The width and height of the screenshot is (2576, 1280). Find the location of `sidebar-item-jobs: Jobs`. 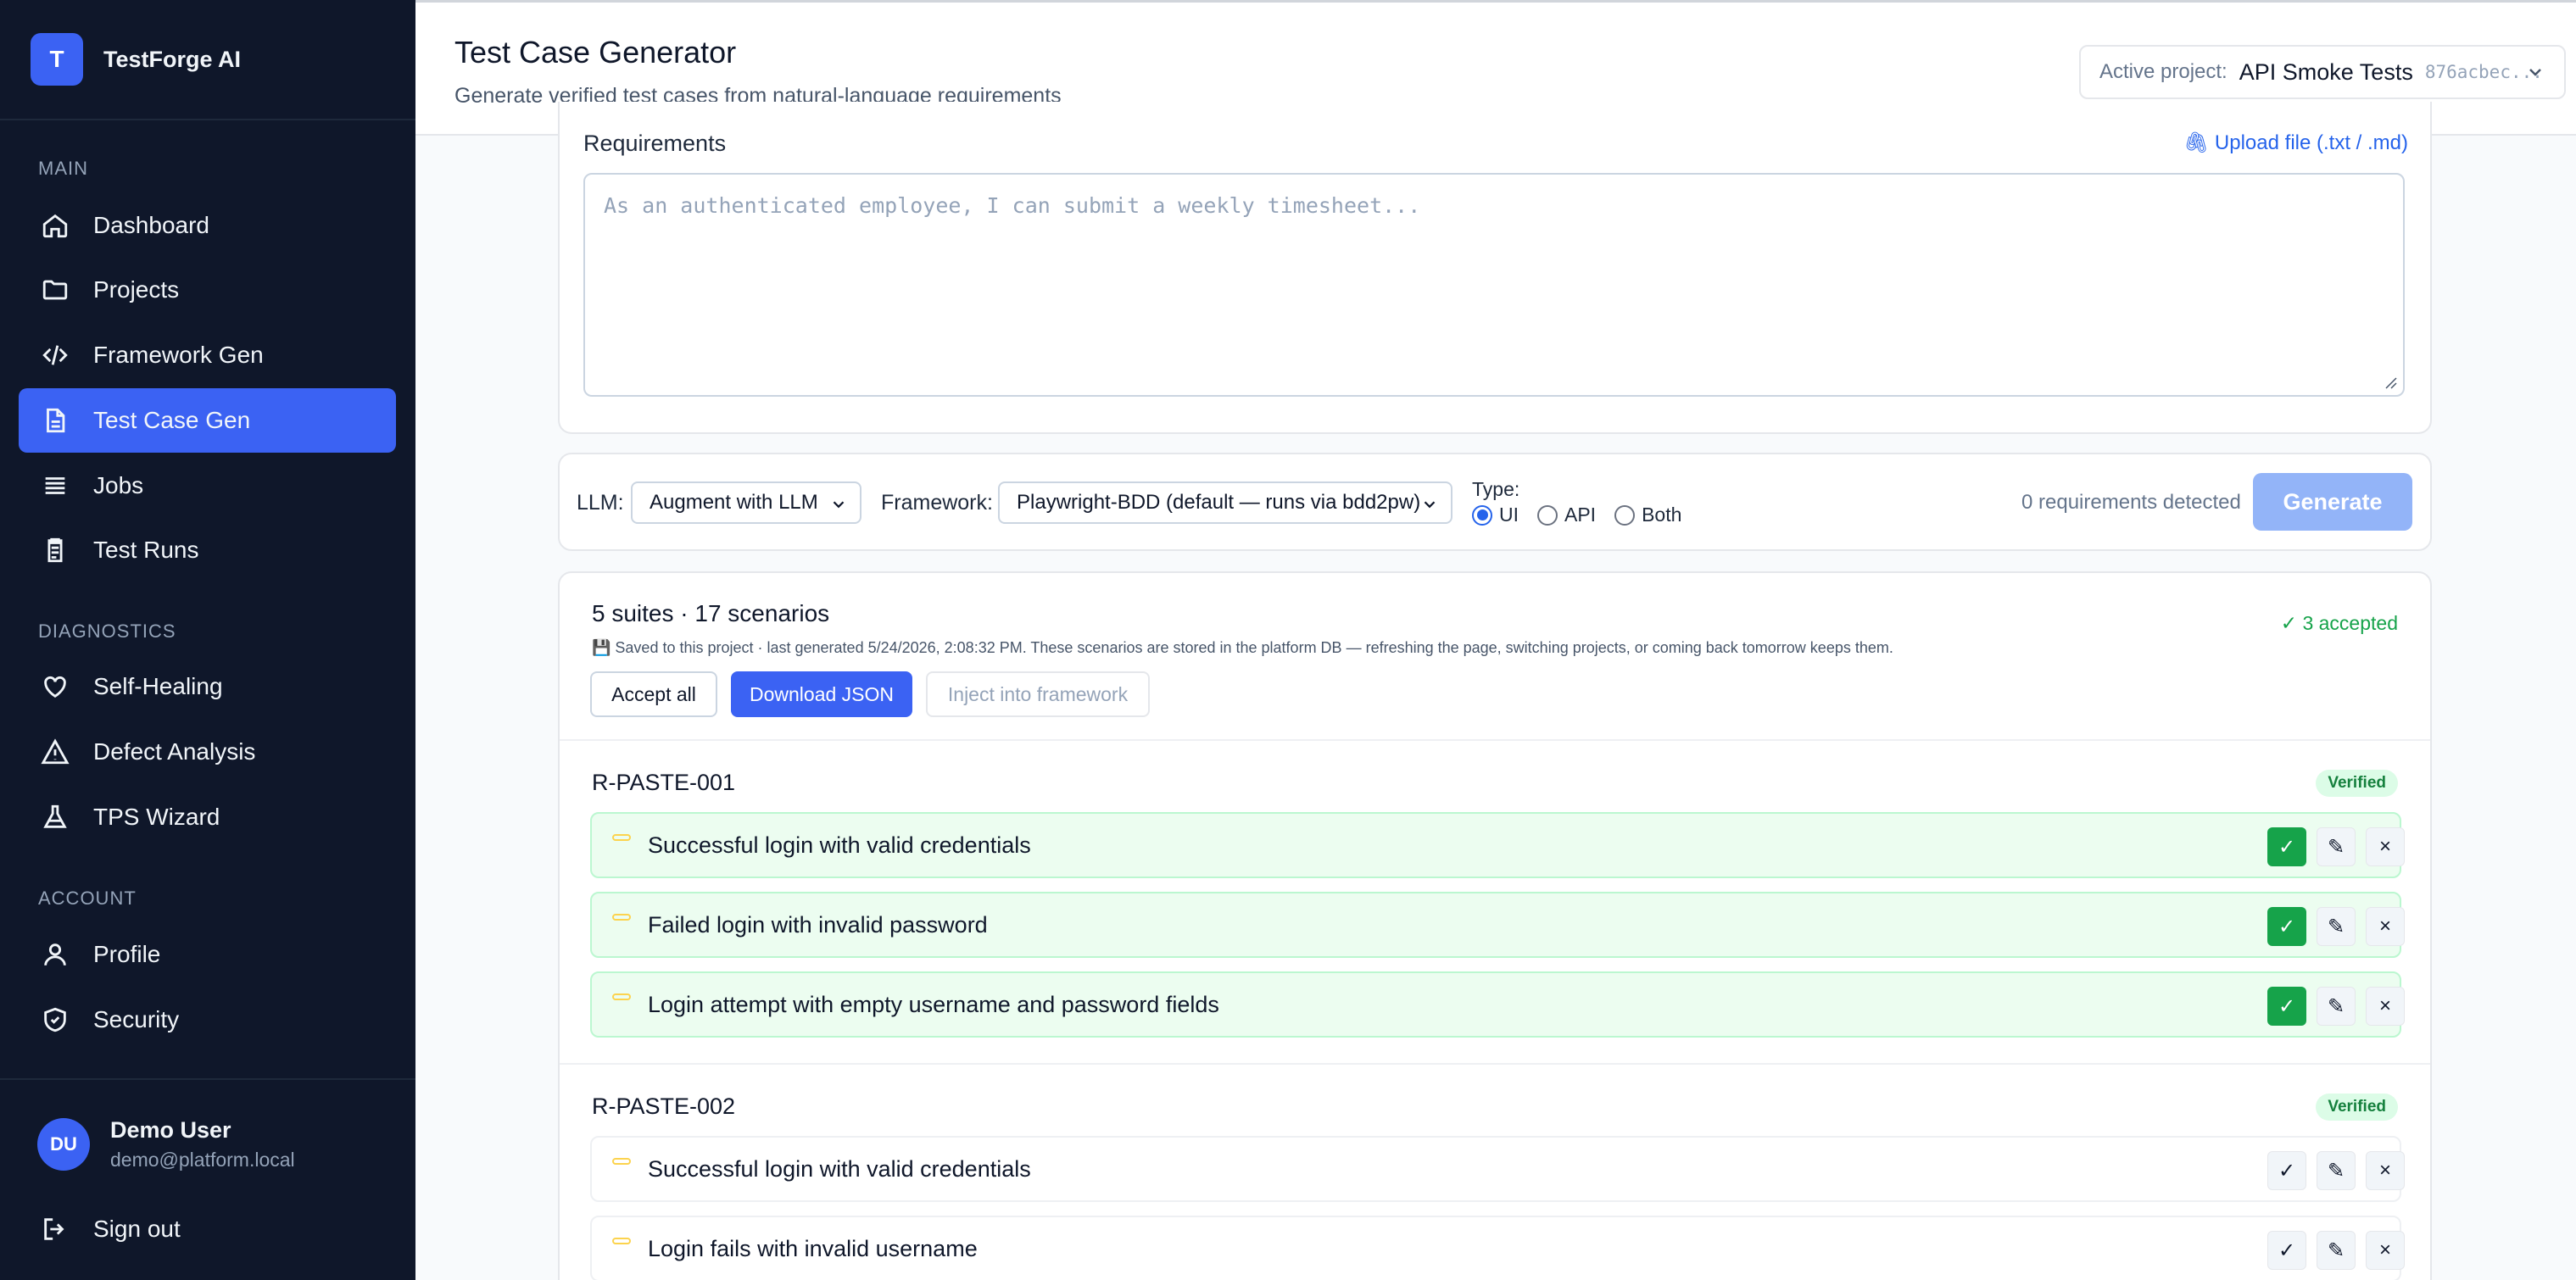

sidebar-item-jobs: Jobs is located at coordinates (207, 486).